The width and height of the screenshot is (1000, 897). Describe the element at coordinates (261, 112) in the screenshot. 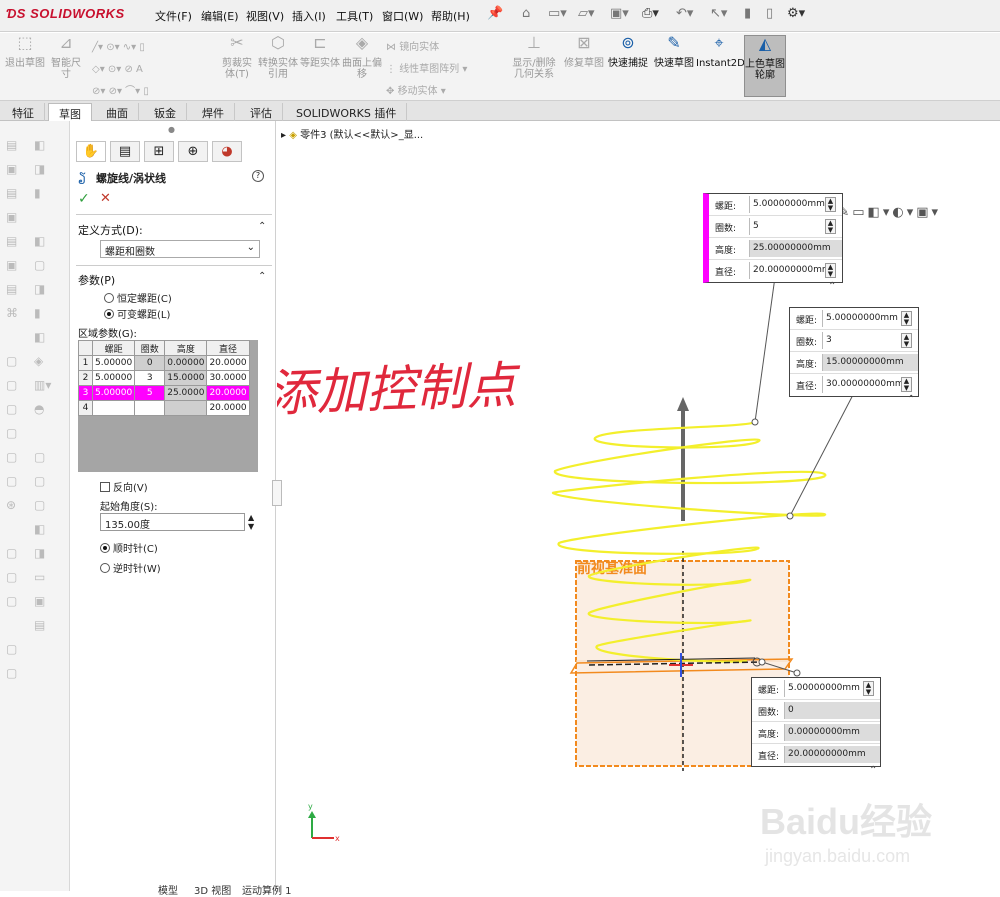

I see `tab-evaluate: 评估` at that location.